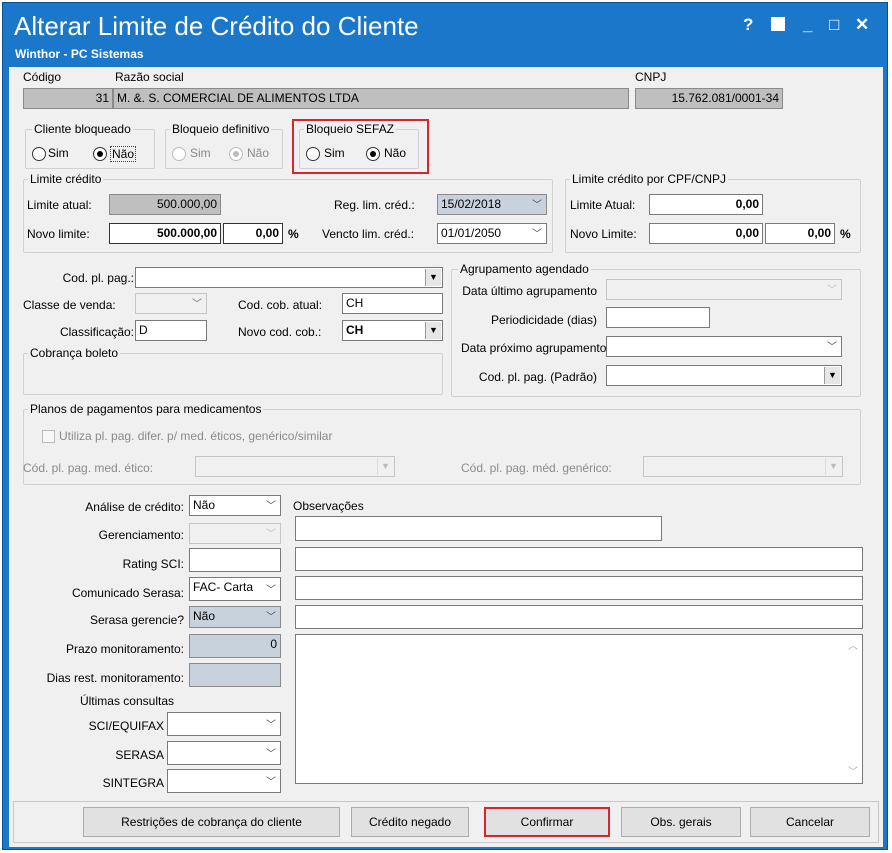  What do you see at coordinates (410, 822) in the screenshot?
I see `credito-negado-button: Crédito negado` at bounding box center [410, 822].